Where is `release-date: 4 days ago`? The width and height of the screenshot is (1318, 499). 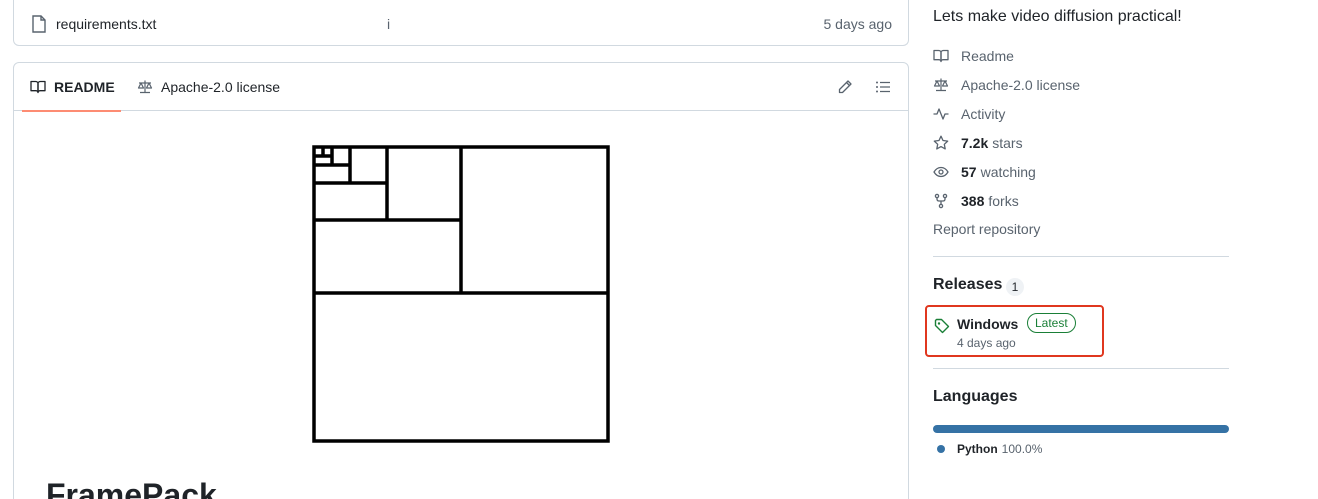 release-date: 4 days ago is located at coordinates (986, 343).